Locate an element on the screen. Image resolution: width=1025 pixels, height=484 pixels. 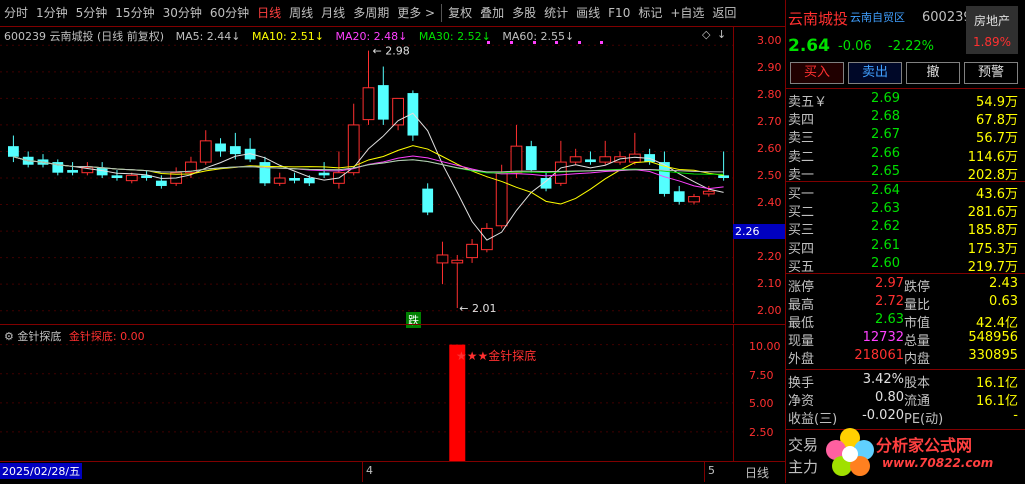
main-force-tab: 主力 is located at coordinates (803, 466).